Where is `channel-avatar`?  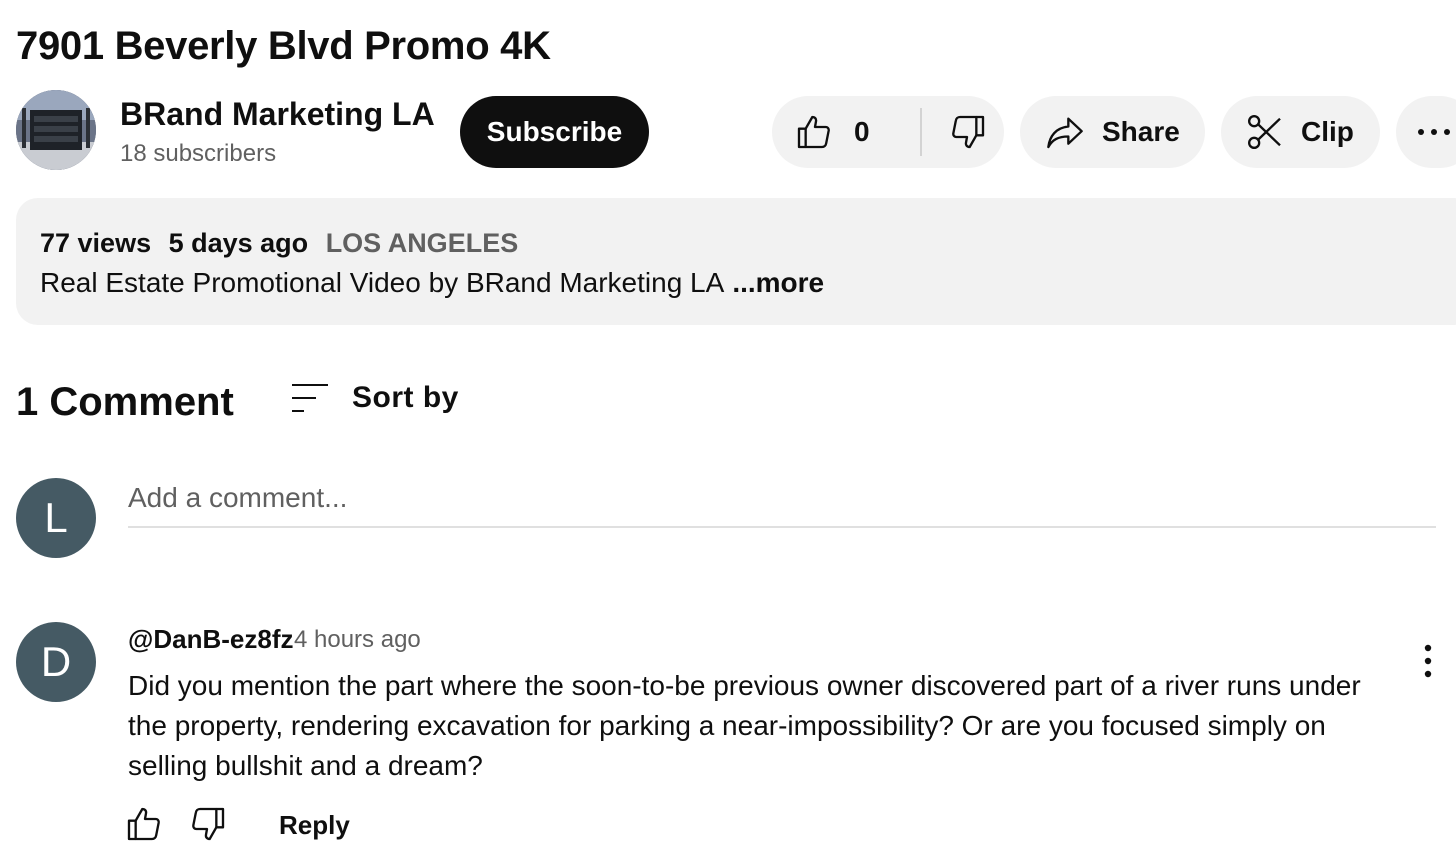 channel-avatar is located at coordinates (56, 130).